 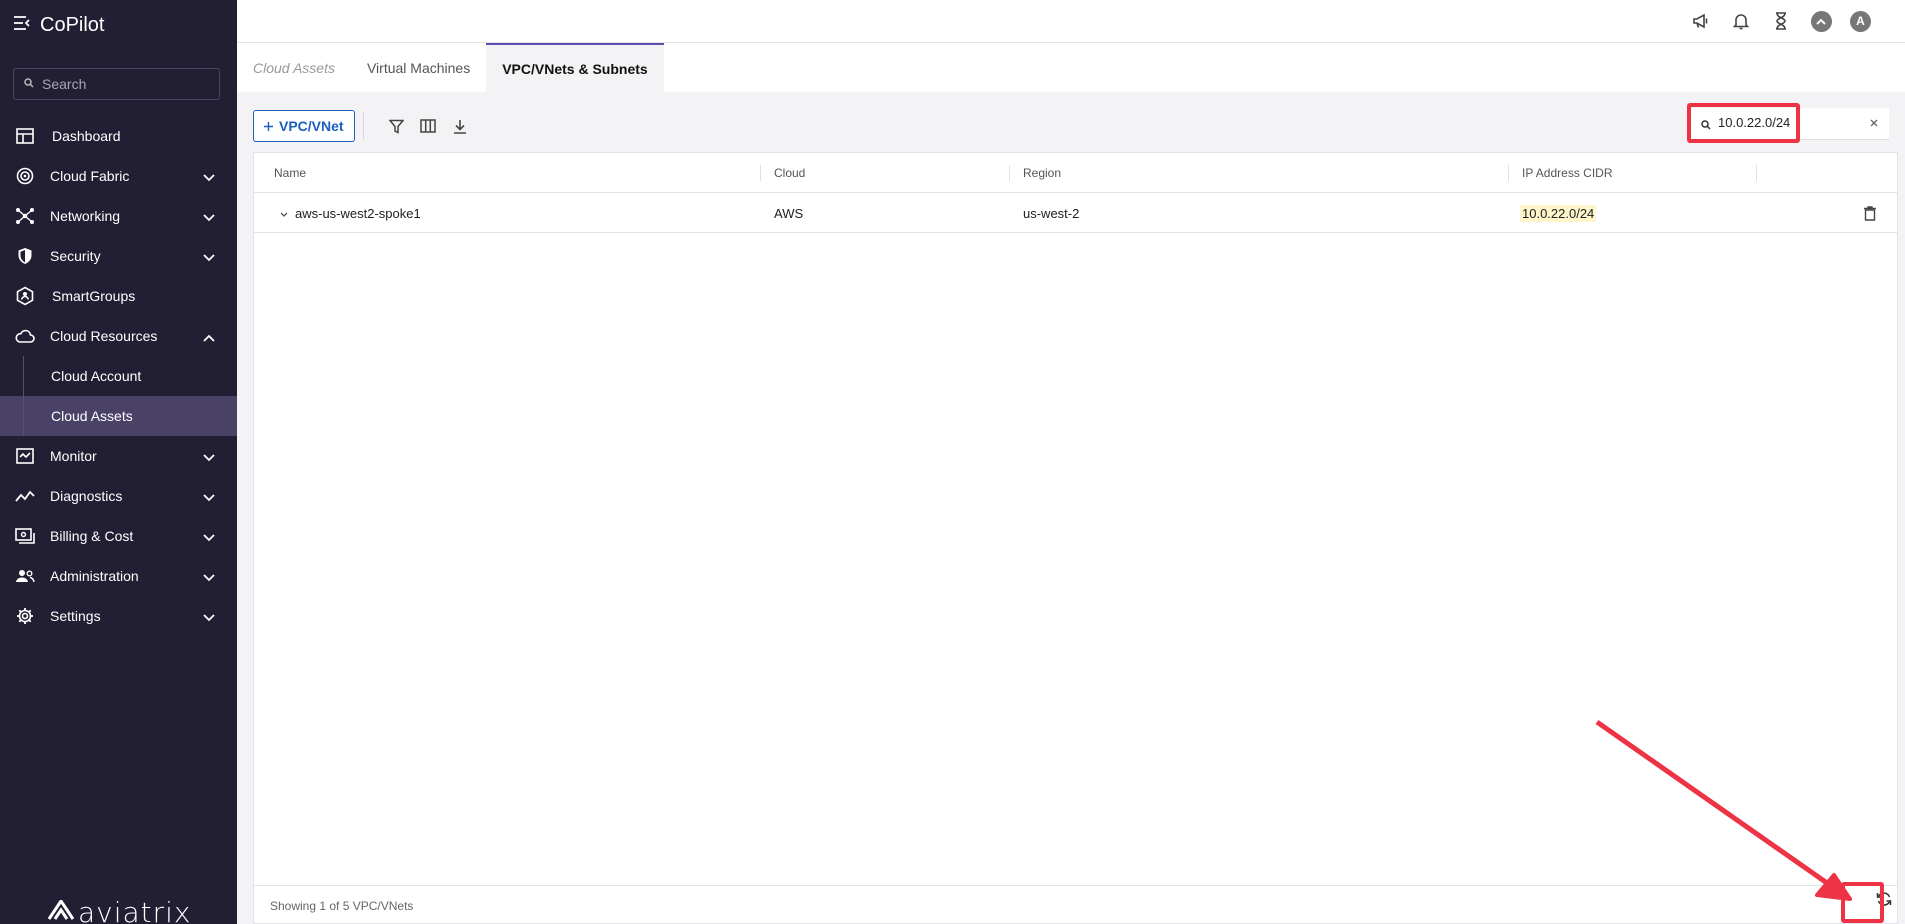 What do you see at coordinates (118, 256) in the screenshot?
I see `sidebar-item-security: Security` at bounding box center [118, 256].